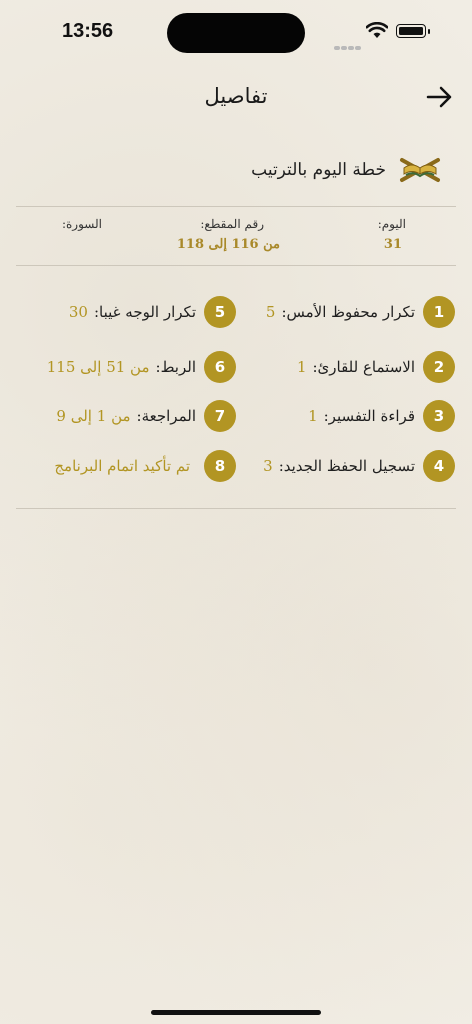 The height and width of the screenshot is (1024, 472). What do you see at coordinates (391, 224) in the screenshot?
I see `day-label: اليوم:` at bounding box center [391, 224].